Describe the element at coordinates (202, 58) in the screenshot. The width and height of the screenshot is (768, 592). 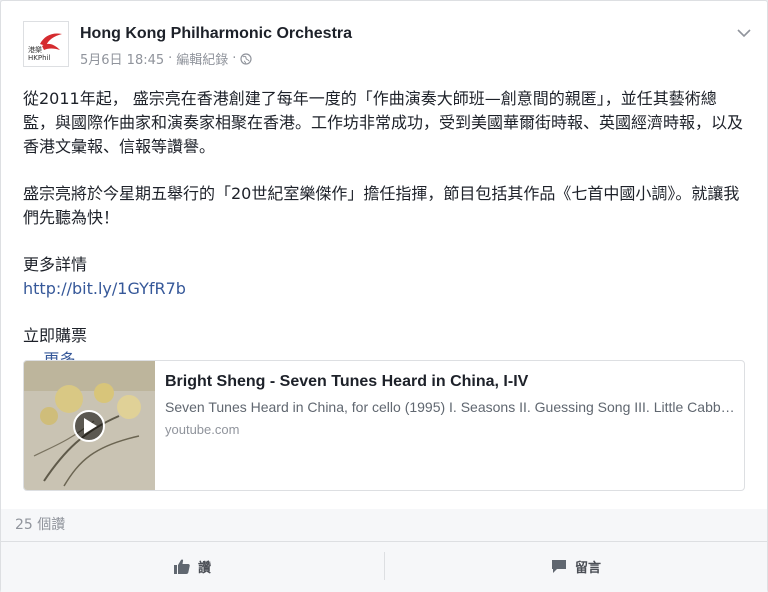
I see `edit-history-link: 編輯紀錄` at that location.